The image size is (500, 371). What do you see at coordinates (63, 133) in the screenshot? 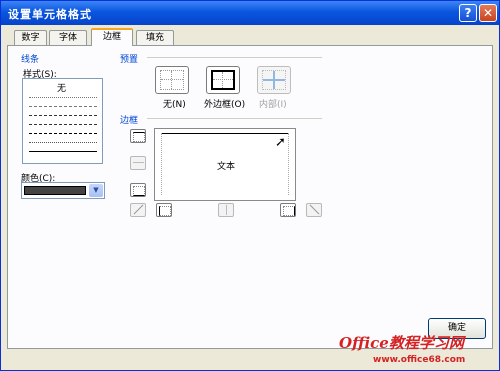
I see `line-style-dashed` at bounding box center [63, 133].